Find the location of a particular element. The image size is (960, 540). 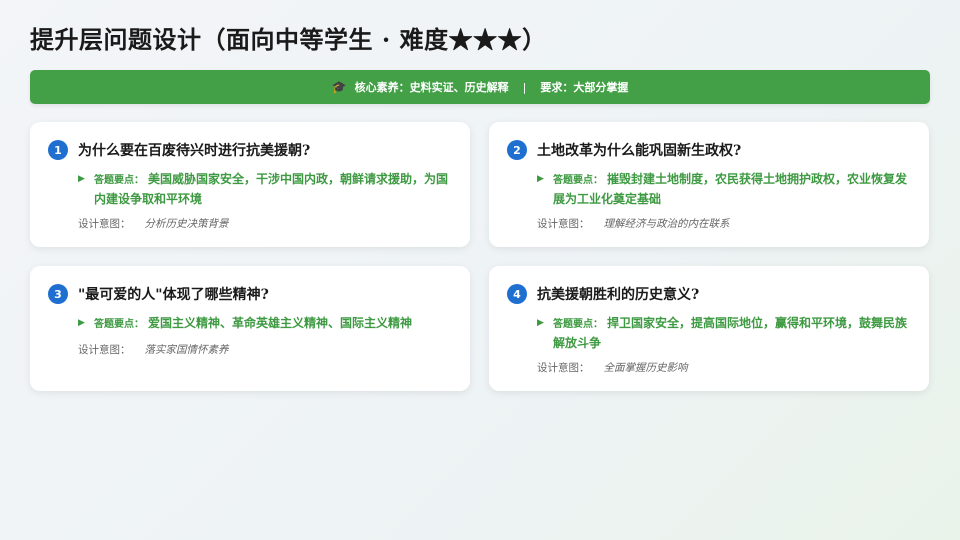

design-intent: 设计意图： 全面掌握历史影响 is located at coordinates (709, 367).